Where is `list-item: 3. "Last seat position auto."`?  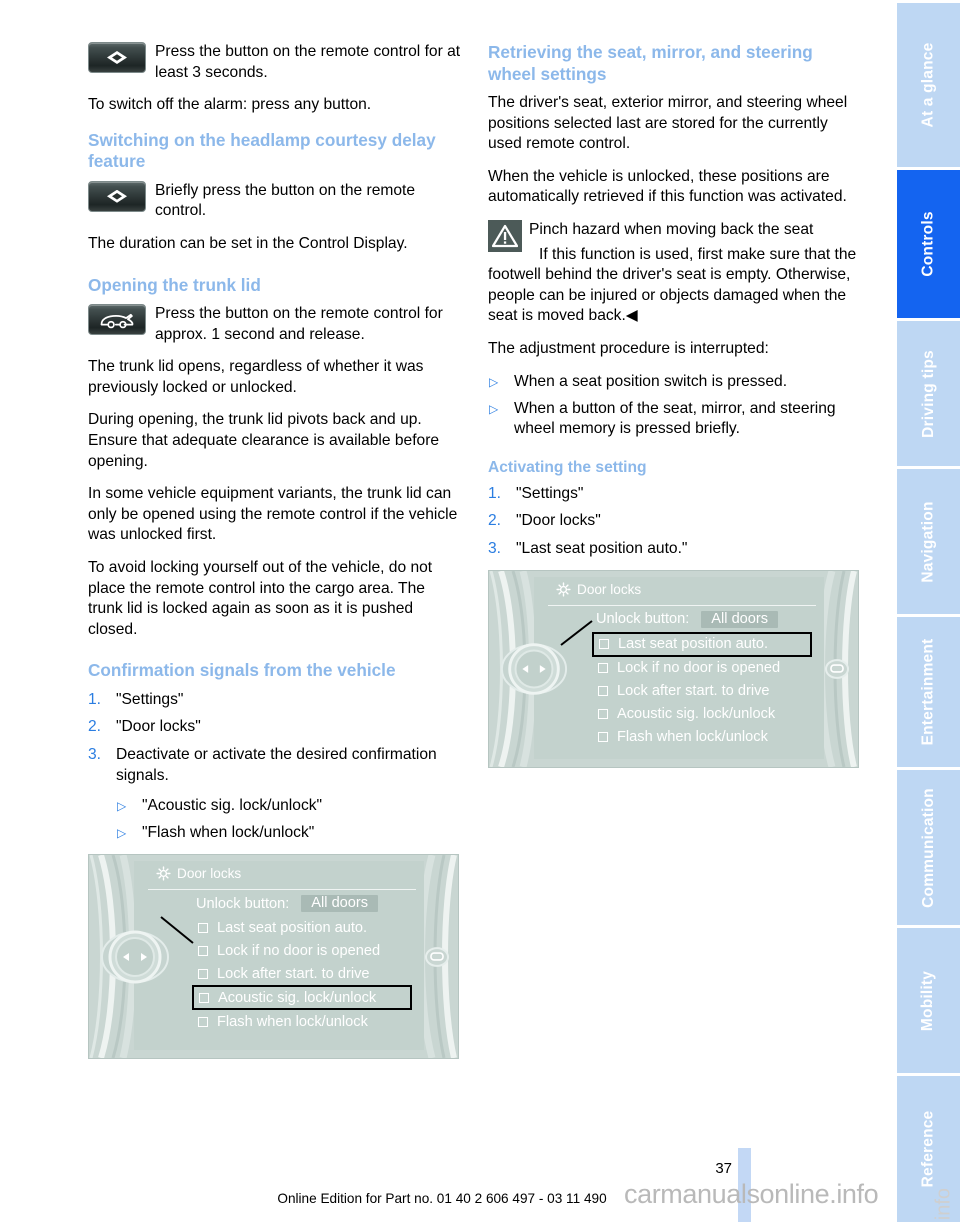 list-item: 3. "Last seat position auto." is located at coordinates (675, 549).